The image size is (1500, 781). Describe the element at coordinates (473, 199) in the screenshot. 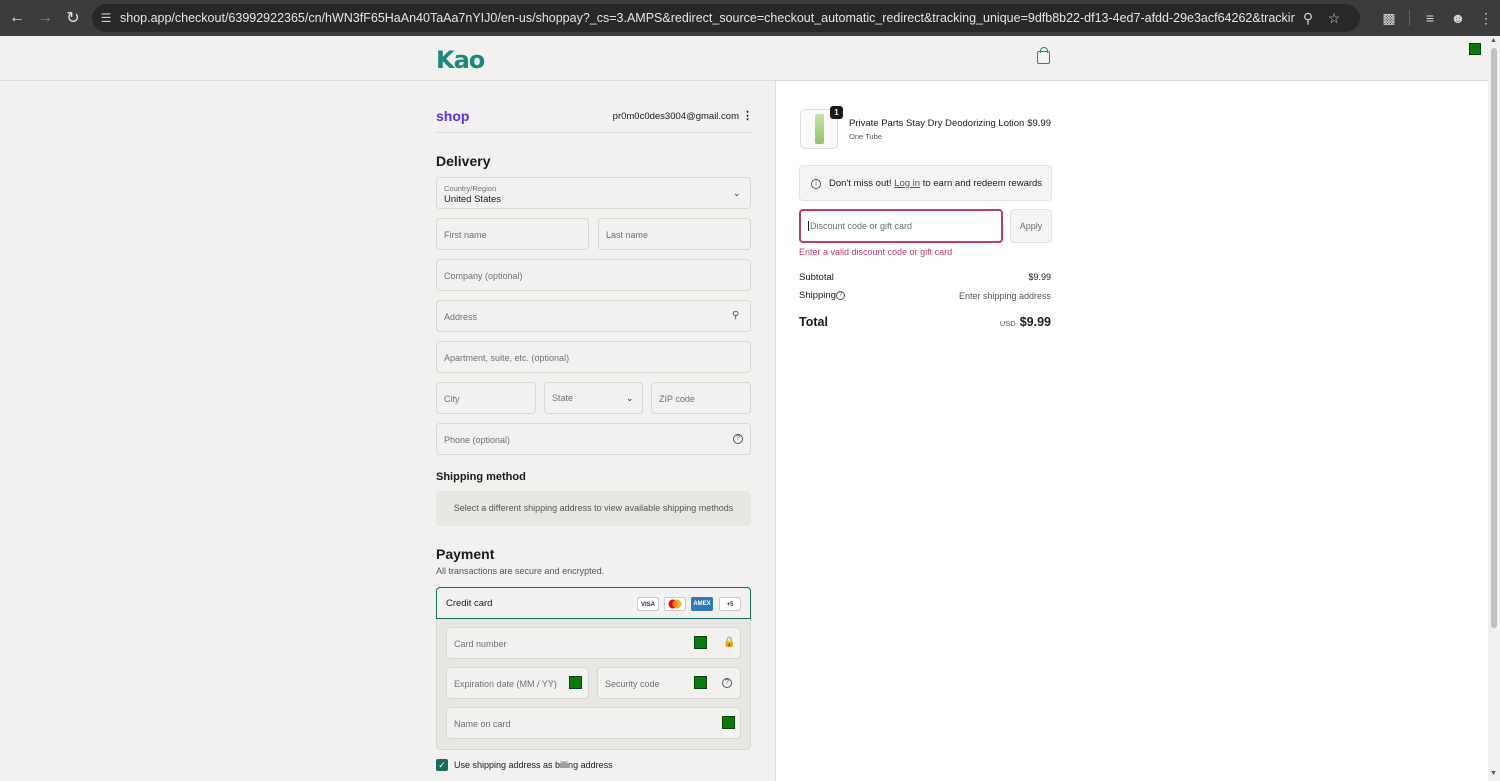

I see `country-value: United States` at that location.